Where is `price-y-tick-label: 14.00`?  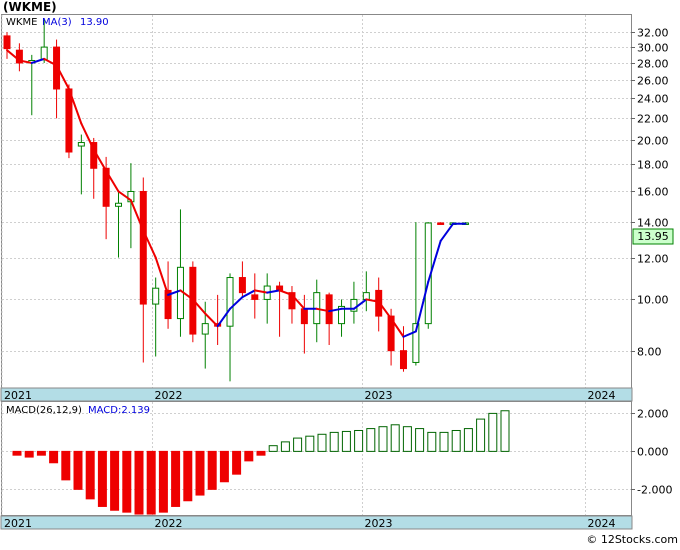
price-y-tick-label: 14.00 is located at coordinates (653, 223).